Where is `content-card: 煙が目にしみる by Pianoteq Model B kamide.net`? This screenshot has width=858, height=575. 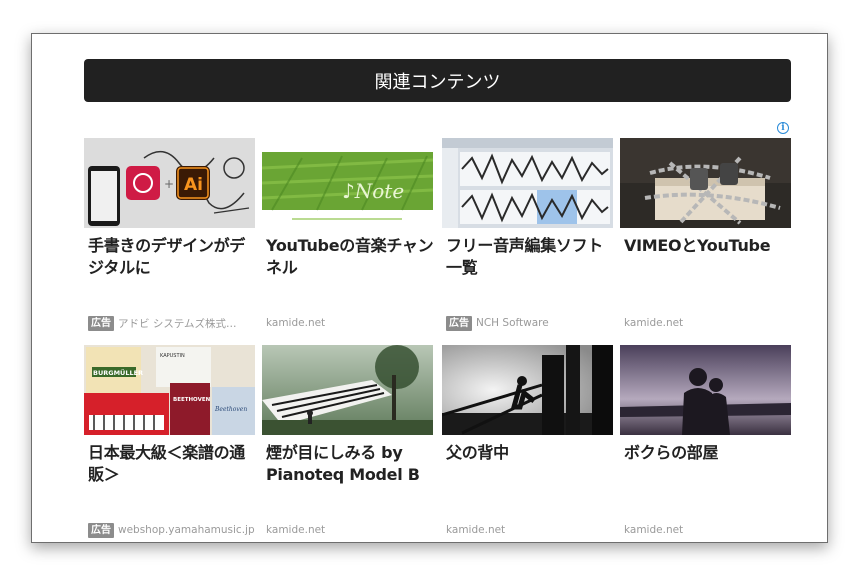
content-card: 煙が目にしみる by Pianoteq Model B kamide.net is located at coordinates (348, 441).